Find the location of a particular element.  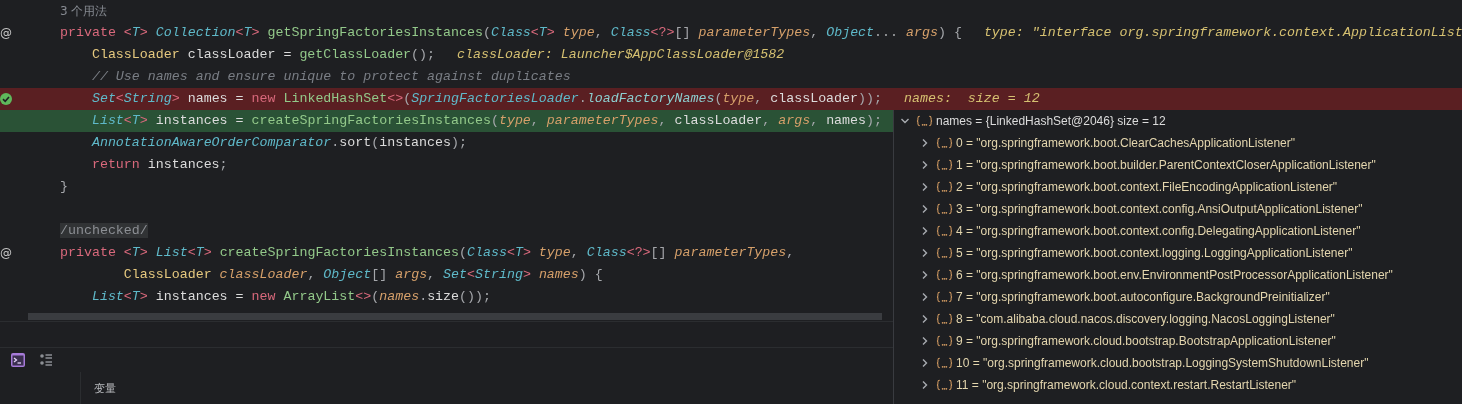

inline-value-hint: names: size = 12 is located at coordinates (972, 99).